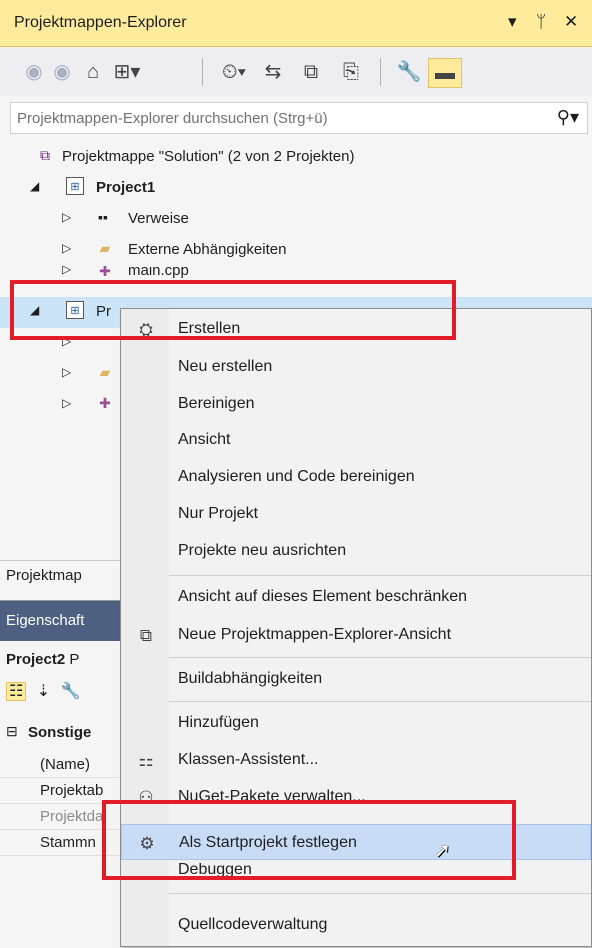 This screenshot has width=592, height=948. Describe the element at coordinates (44, 575) in the screenshot. I see `bottom-tab-label: Projektmap` at that location.